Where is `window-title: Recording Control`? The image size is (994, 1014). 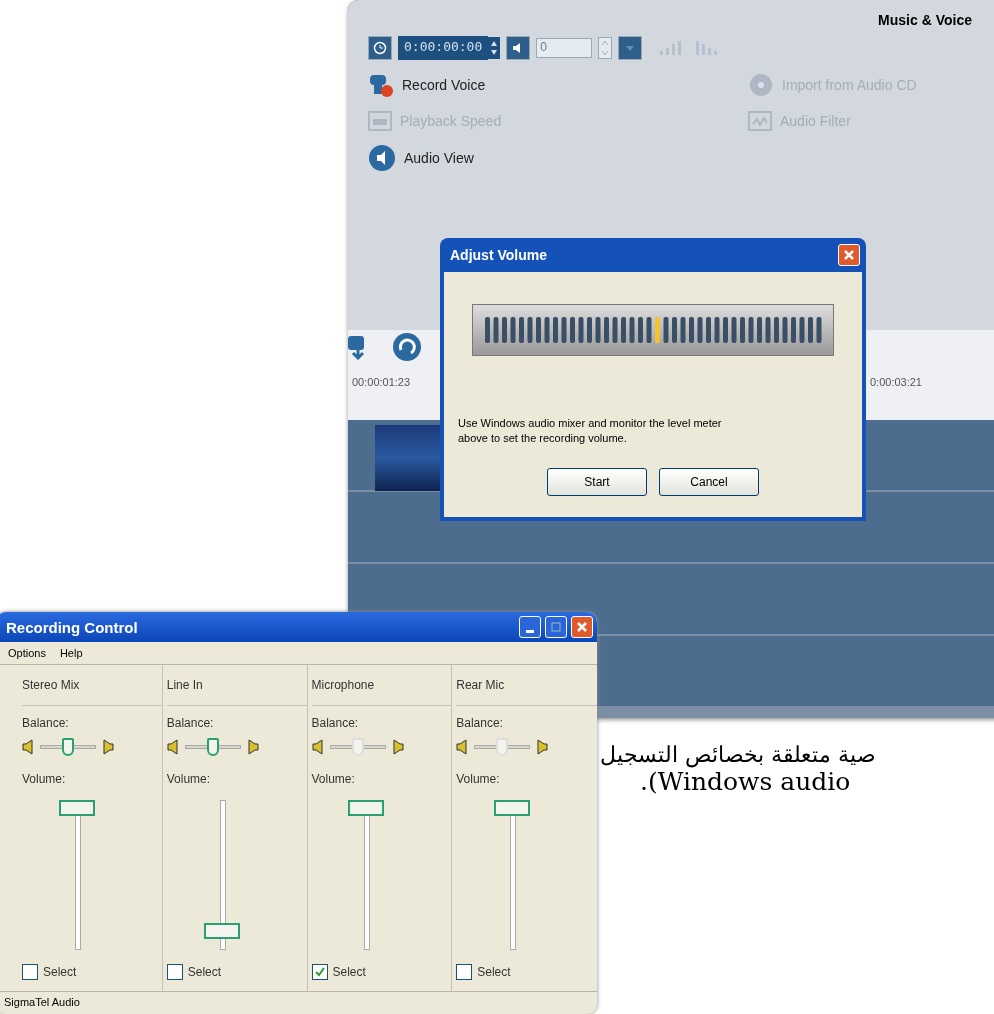
window-title: Recording Control is located at coordinates (72, 627).